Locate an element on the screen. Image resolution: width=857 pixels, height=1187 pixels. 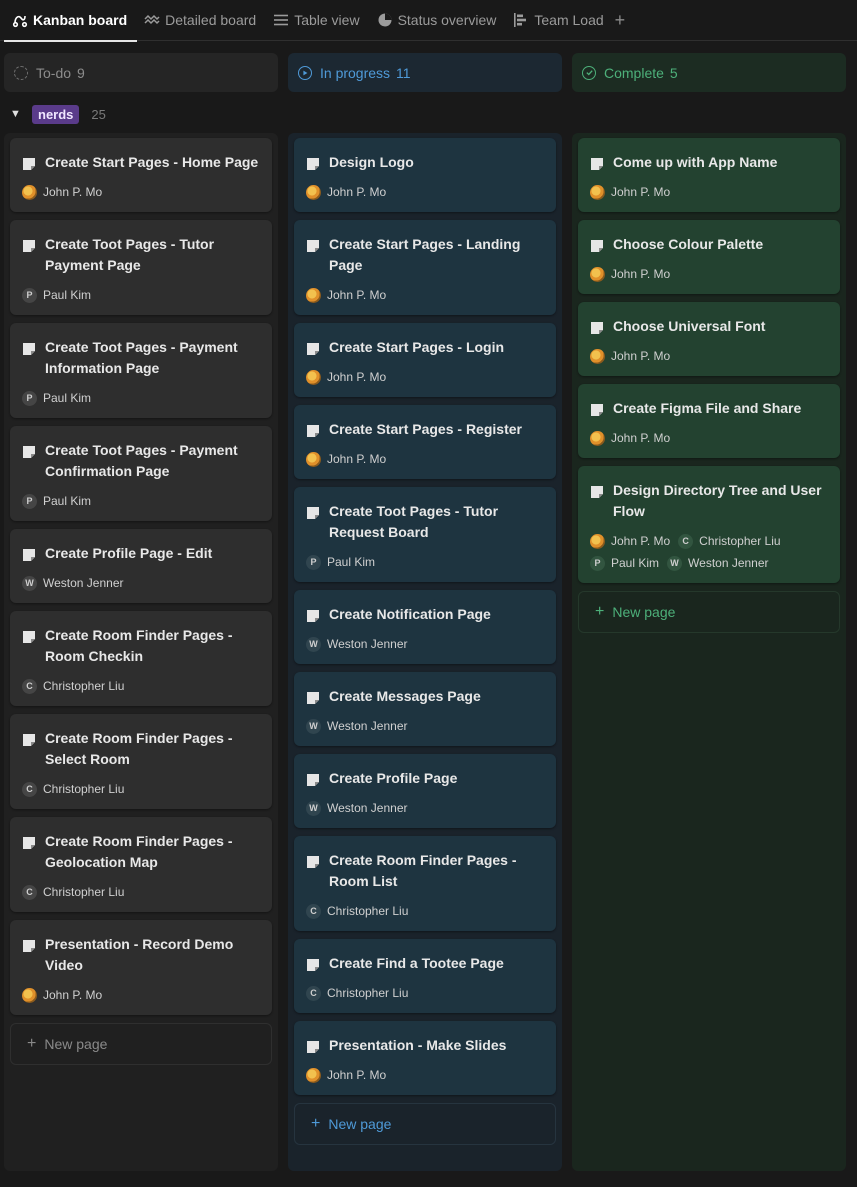
group-header: ▼ nerds 25 is located at coordinates (58, 114).